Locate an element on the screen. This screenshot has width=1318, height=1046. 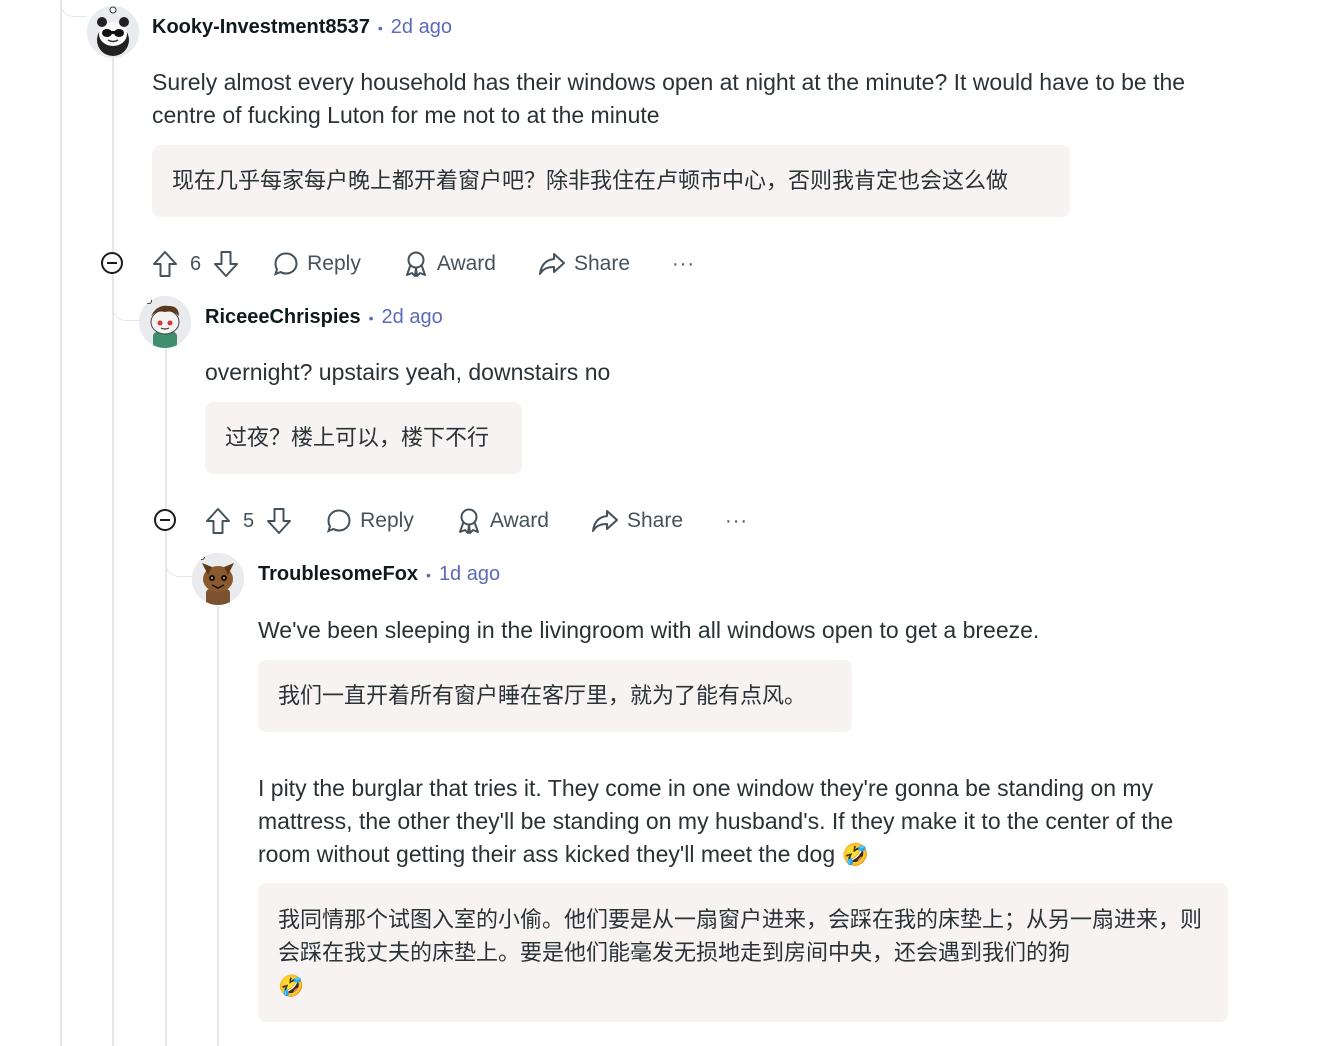
green-hair-snoo-avatar-icon is located at coordinates (165, 322).